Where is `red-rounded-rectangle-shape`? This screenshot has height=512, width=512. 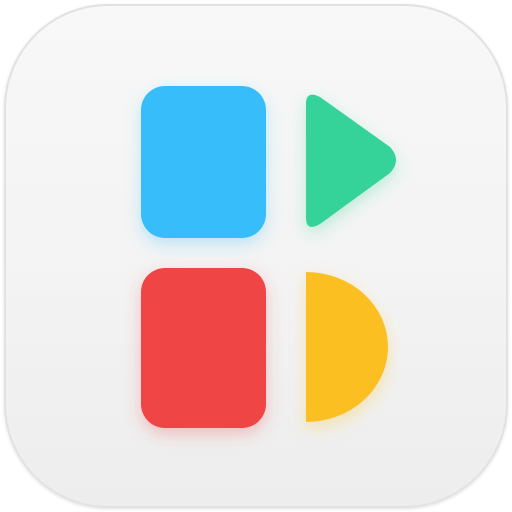
red-rounded-rectangle-shape is located at coordinates (203, 348).